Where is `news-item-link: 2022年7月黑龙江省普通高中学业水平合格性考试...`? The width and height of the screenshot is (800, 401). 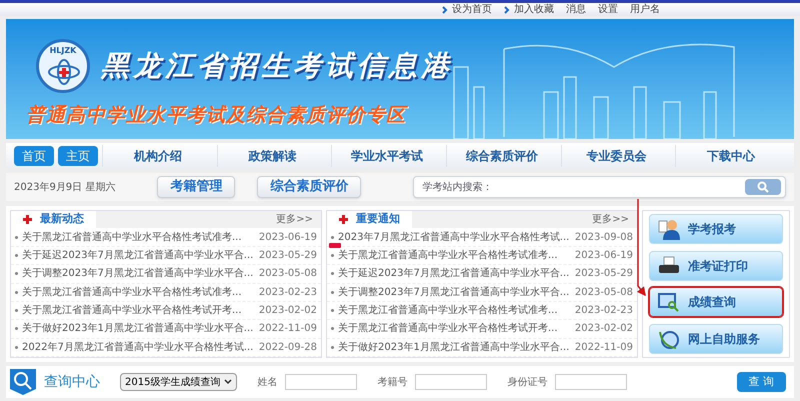
news-item-link: 2022年7月黑龙江省普通高中学业水平合格性考试... is located at coordinates (138, 347).